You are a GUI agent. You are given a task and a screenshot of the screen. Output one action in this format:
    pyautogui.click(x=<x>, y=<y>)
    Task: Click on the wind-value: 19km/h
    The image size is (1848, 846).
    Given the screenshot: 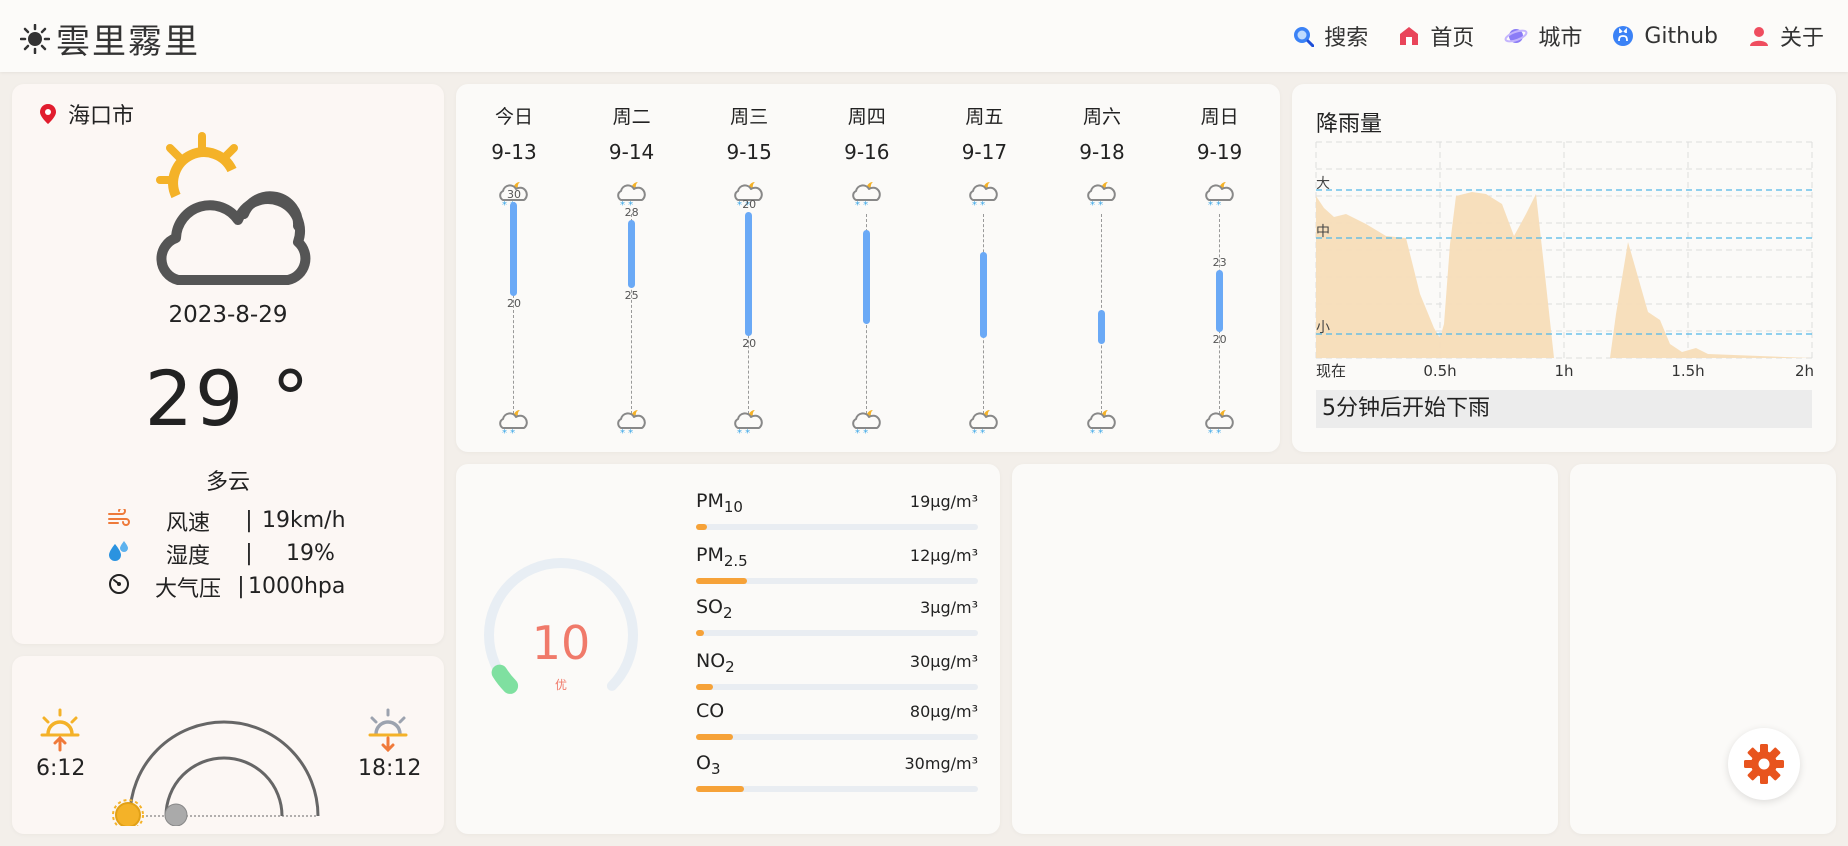 What is the action you would take?
    pyautogui.click(x=304, y=520)
    